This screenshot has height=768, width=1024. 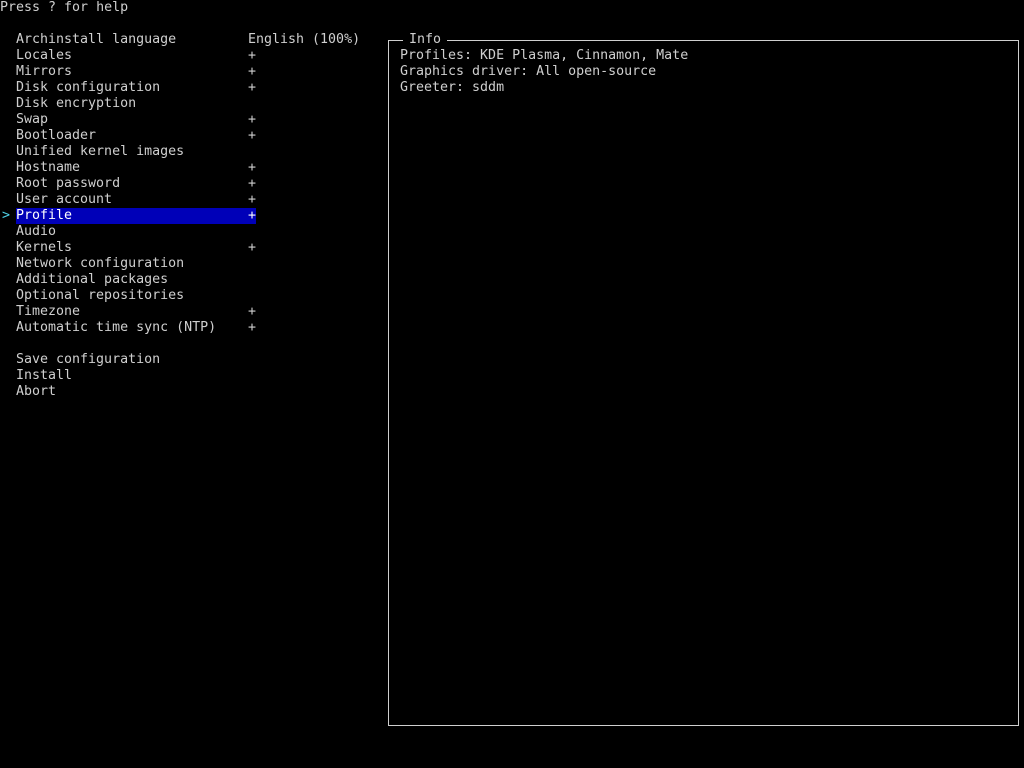 I want to click on menu-item-mirrors: Mirrors +, so click(x=136, y=72).